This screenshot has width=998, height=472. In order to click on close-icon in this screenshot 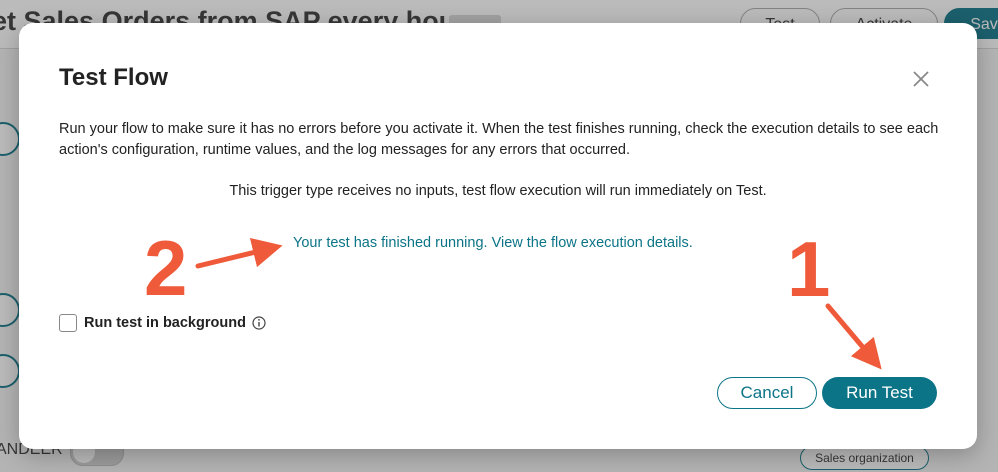, I will do `click(921, 79)`.